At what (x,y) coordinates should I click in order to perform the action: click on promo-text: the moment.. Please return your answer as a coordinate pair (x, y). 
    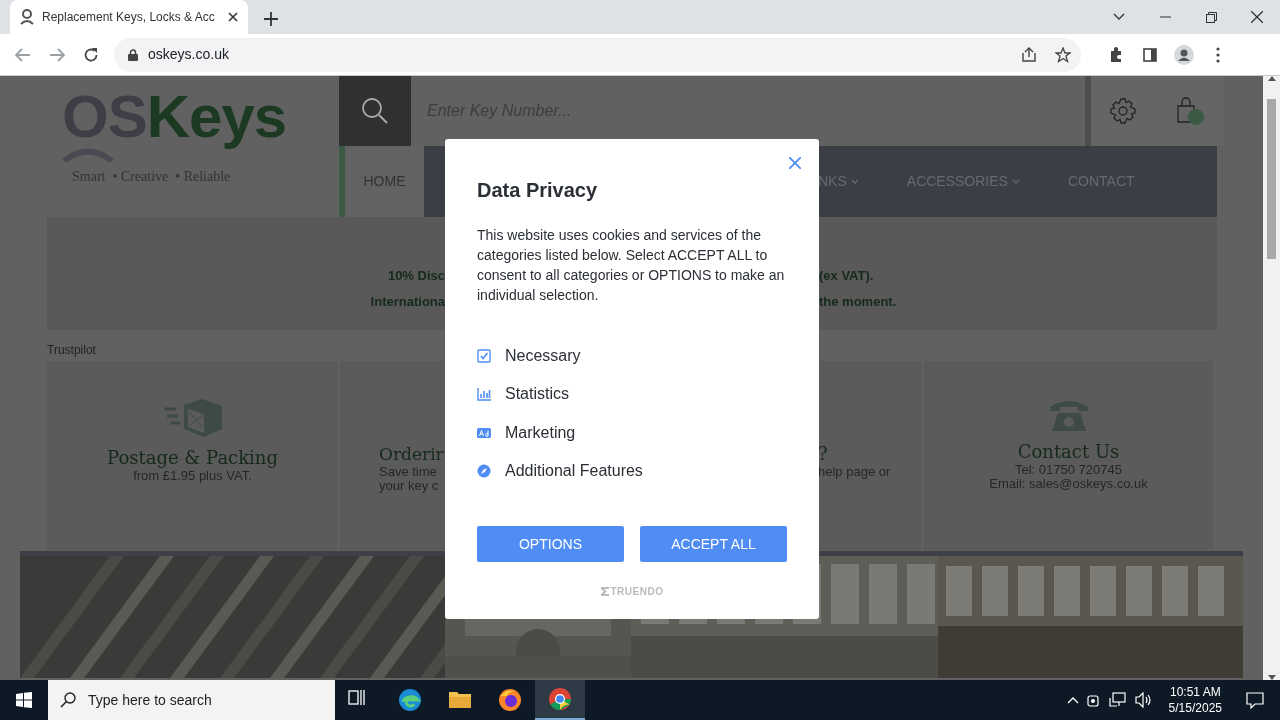
    Looking at the image, I should click on (858, 302).